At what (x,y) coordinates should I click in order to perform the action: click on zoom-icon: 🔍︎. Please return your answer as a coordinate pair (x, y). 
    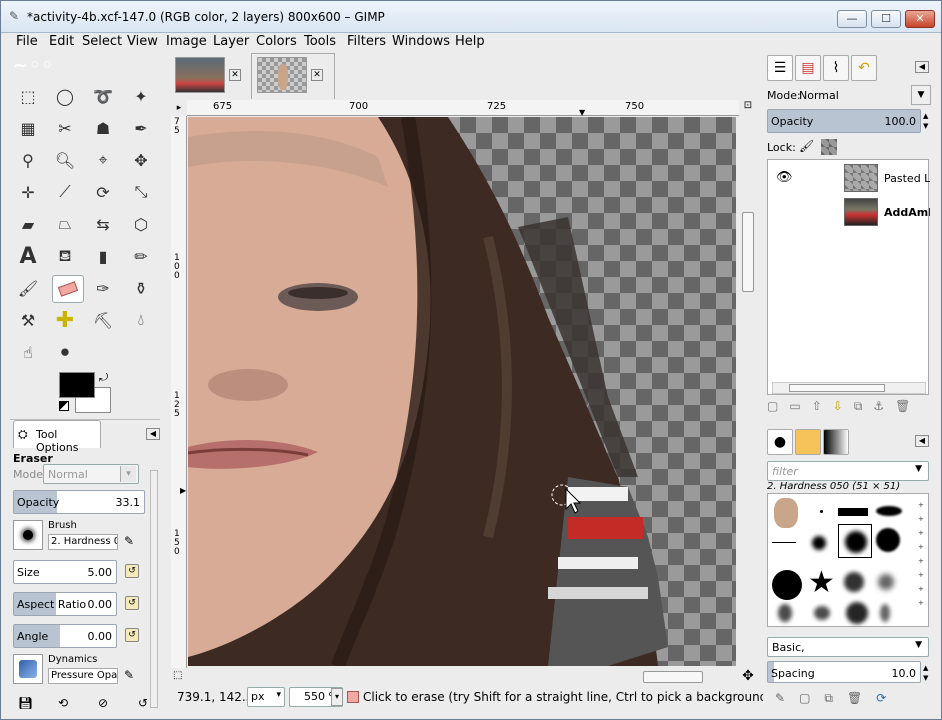
    Looking at the image, I should click on (65, 160).